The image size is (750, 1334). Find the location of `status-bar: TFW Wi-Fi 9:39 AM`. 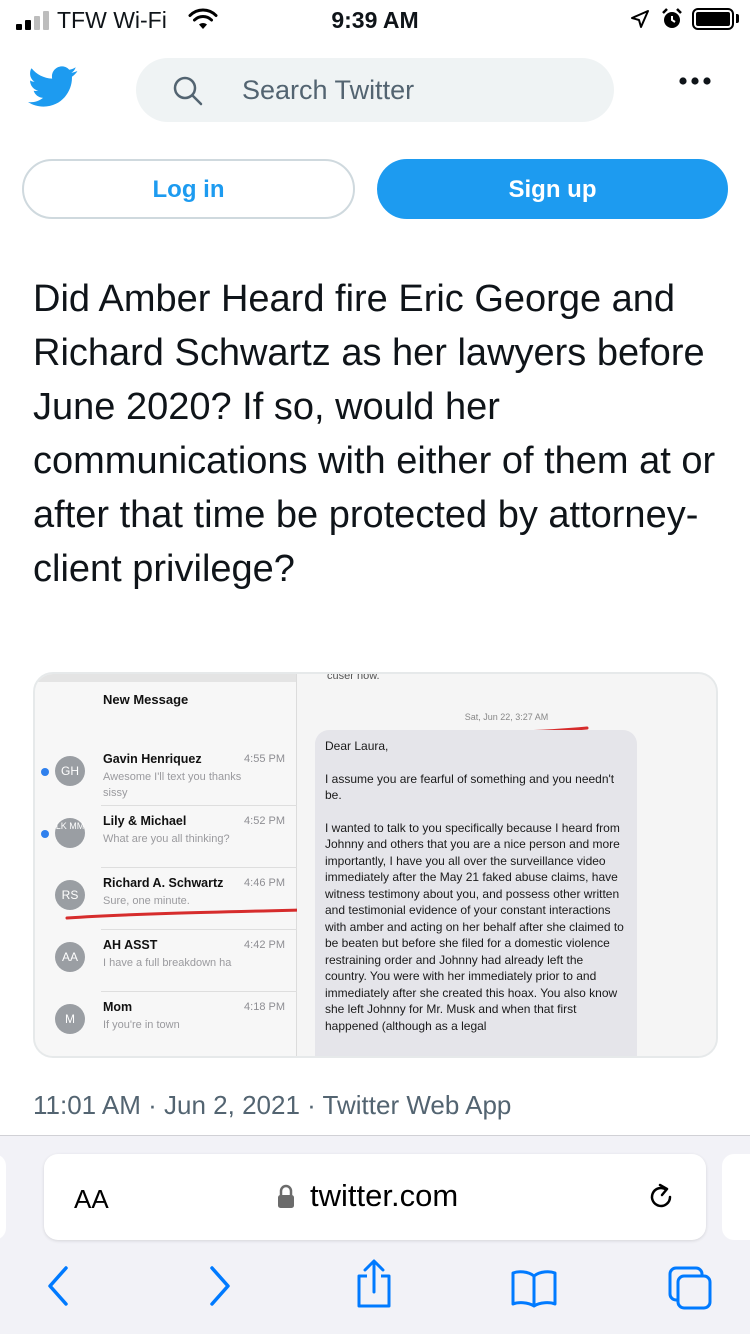

status-bar: TFW Wi-Fi 9:39 AM is located at coordinates (375, 20).